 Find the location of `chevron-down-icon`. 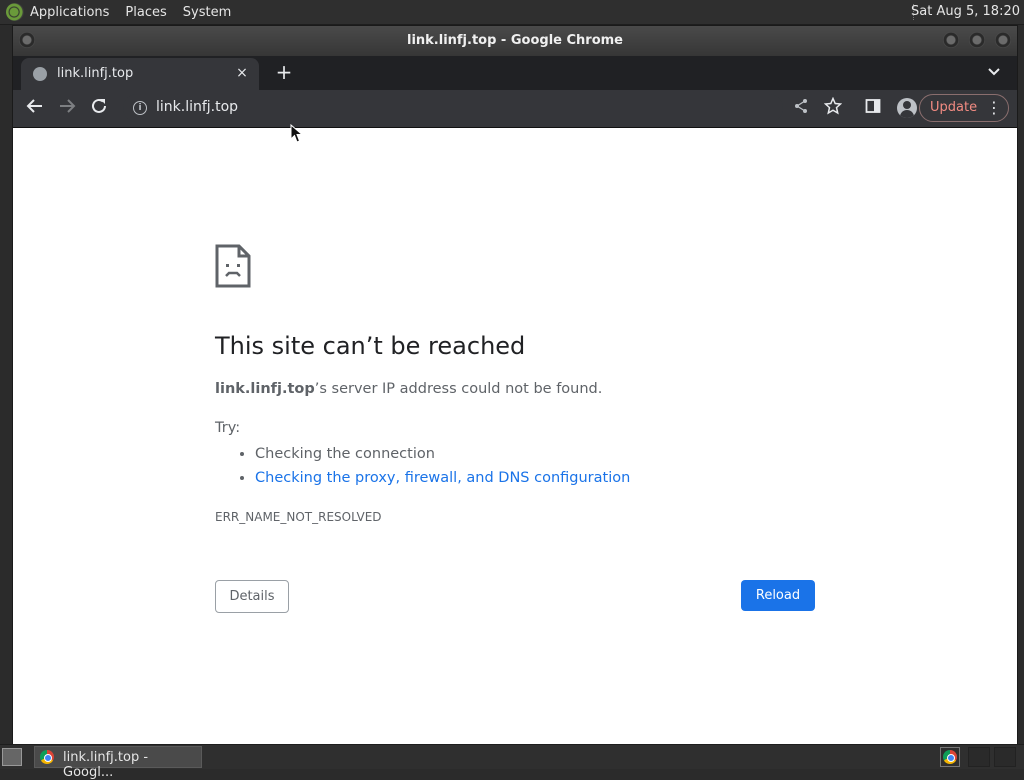

chevron-down-icon is located at coordinates (994, 72).